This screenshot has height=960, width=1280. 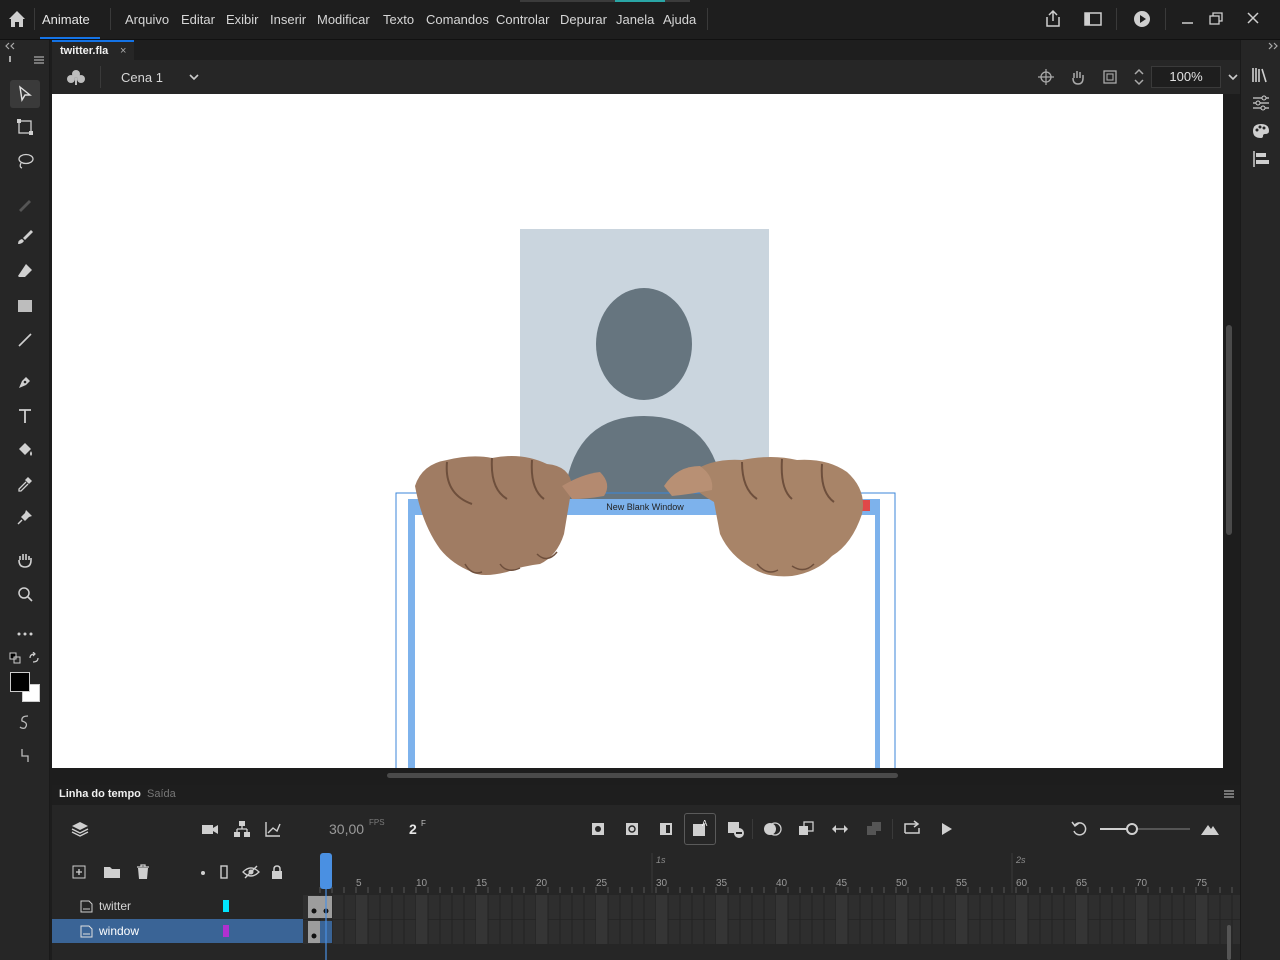 I want to click on restore-icon, so click(x=1216, y=19).